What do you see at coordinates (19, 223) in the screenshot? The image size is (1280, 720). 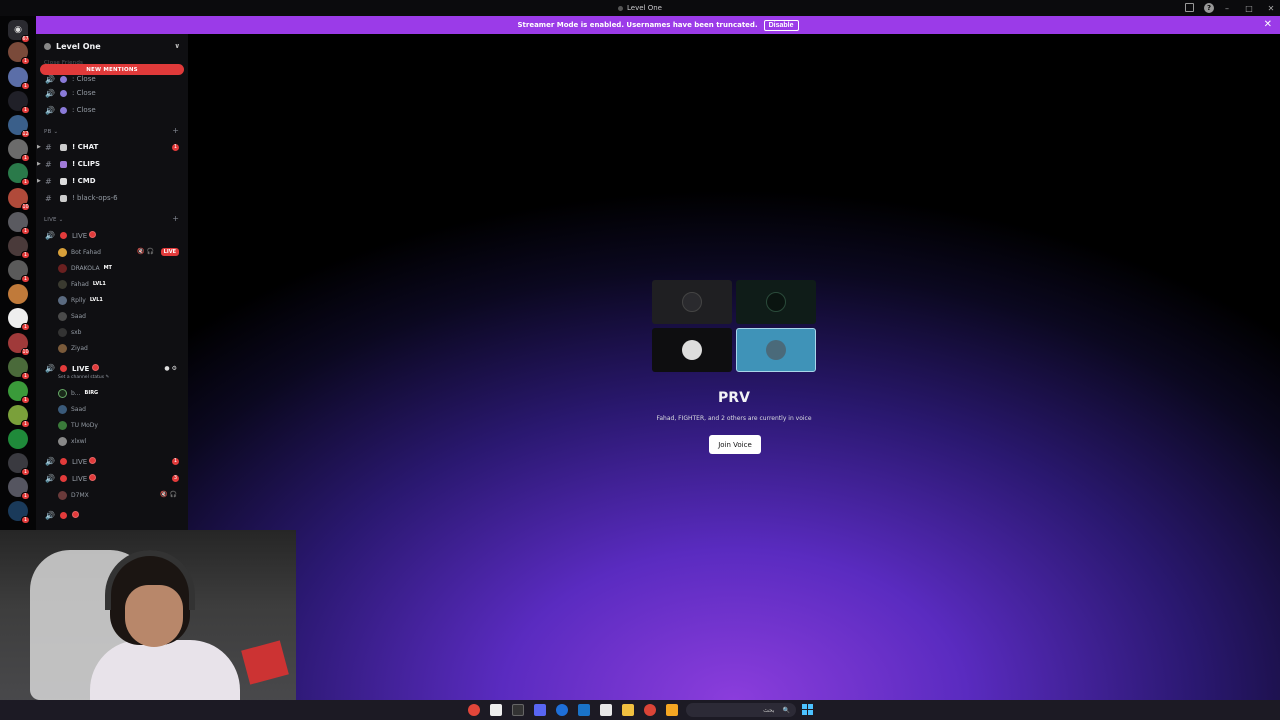 I see `server-icon-8: 1` at bounding box center [19, 223].